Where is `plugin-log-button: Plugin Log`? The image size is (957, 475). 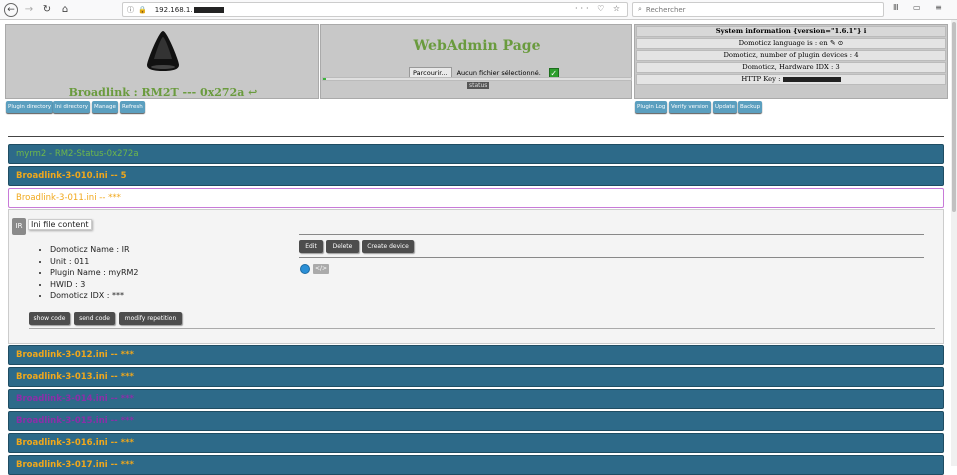 plugin-log-button: Plugin Log is located at coordinates (651, 107).